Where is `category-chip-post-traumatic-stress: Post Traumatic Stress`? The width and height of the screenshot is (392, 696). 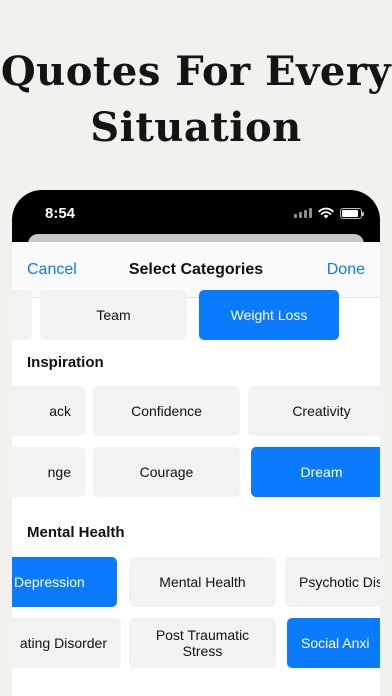 category-chip-post-traumatic-stress: Post Traumatic Stress is located at coordinates (202, 643).